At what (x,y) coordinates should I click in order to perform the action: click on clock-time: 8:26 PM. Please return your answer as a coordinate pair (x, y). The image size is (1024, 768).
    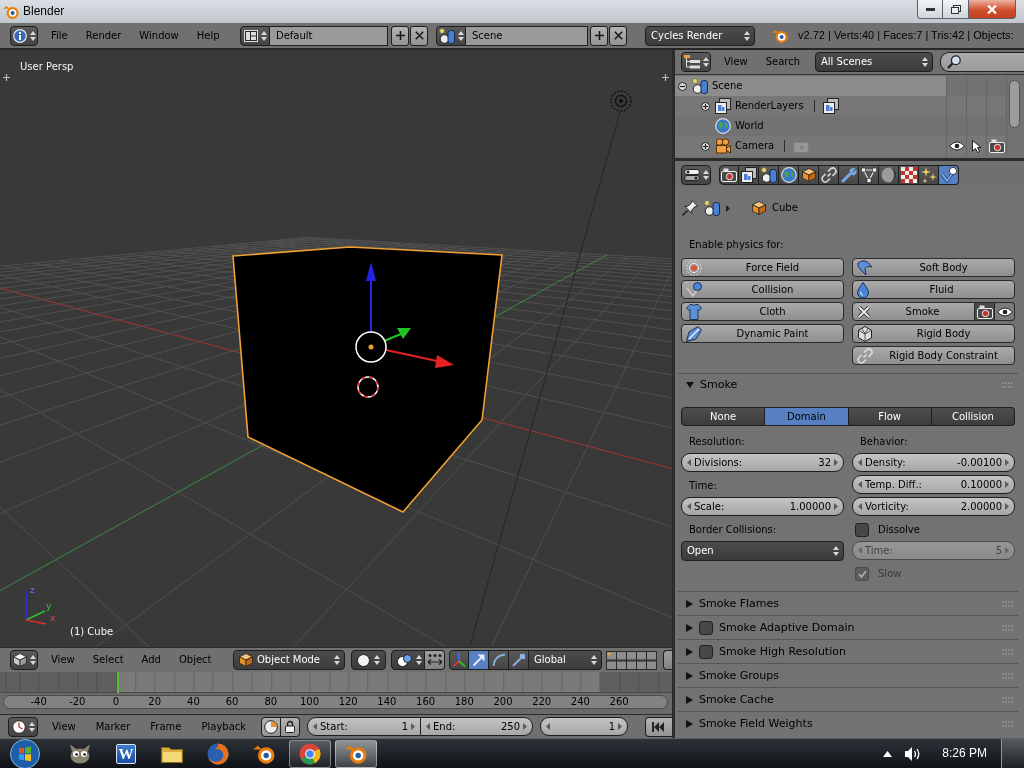
    Looking at the image, I should click on (964, 753).